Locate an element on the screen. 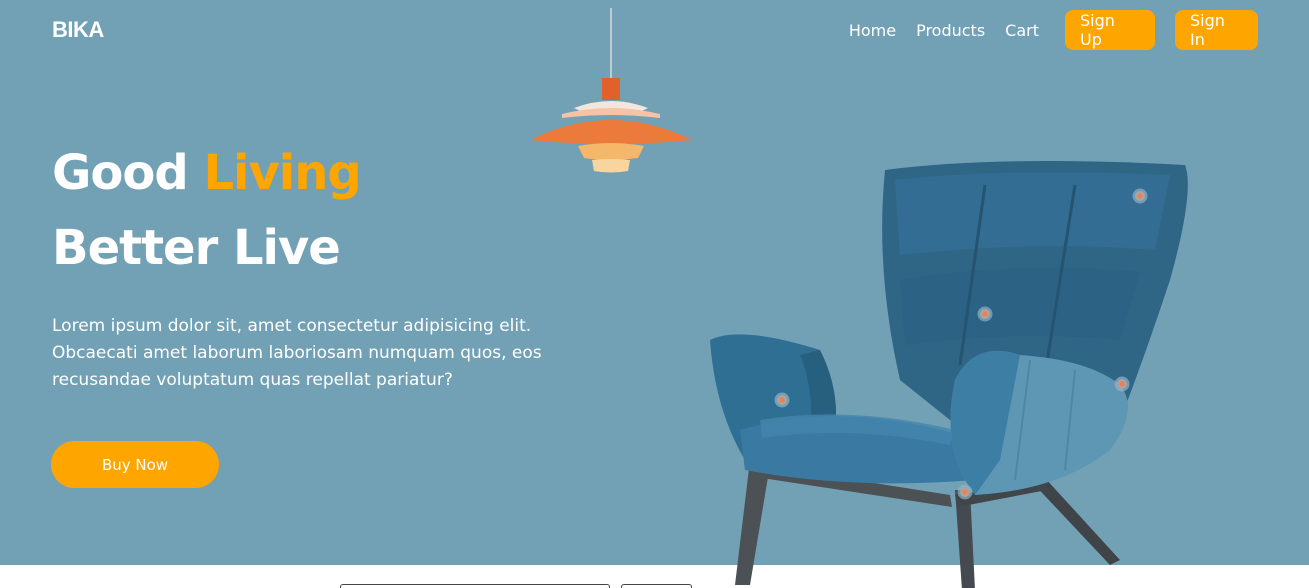 The image size is (1309, 588). nav-link-cart: Cart is located at coordinates (1022, 30).